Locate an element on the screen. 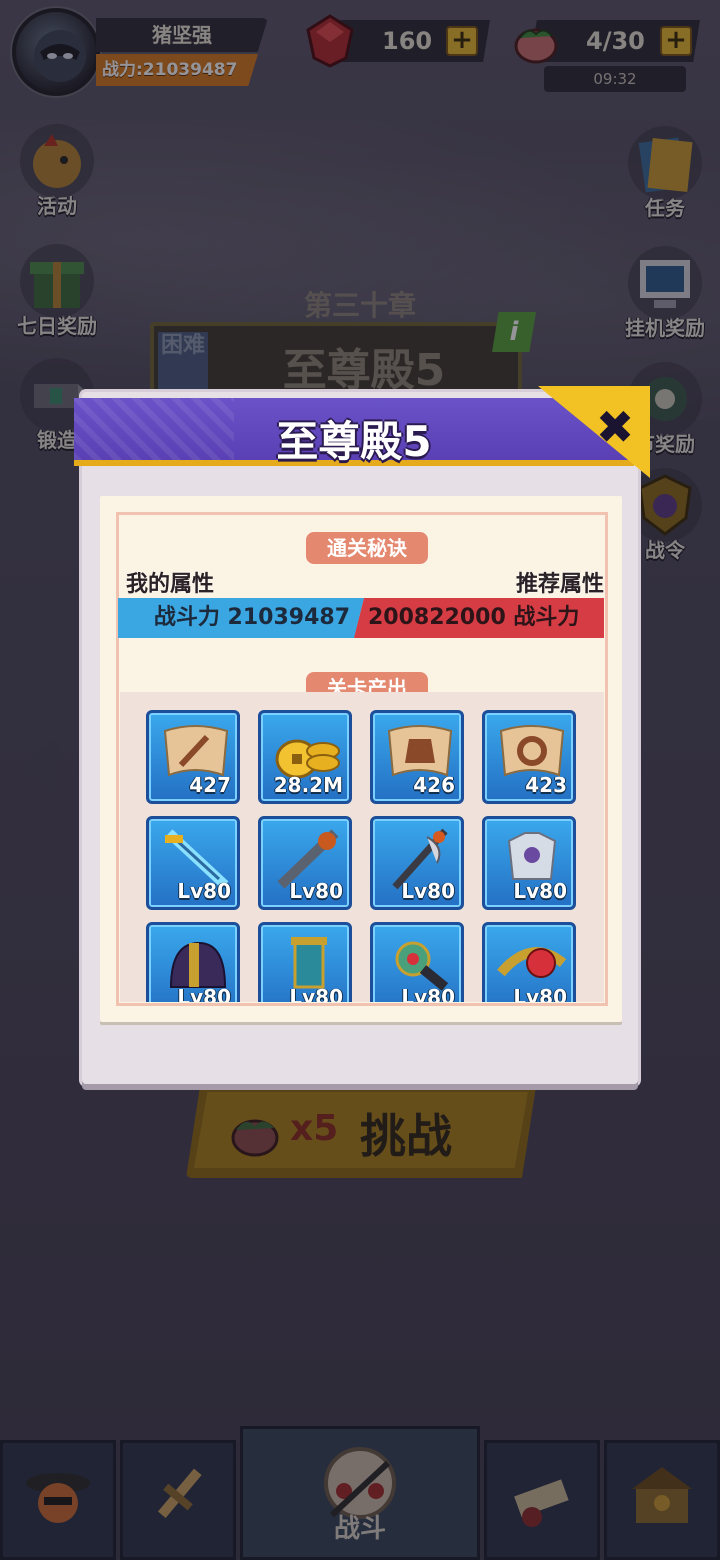  drop-item-halberd: Lv80 is located at coordinates (417, 863).